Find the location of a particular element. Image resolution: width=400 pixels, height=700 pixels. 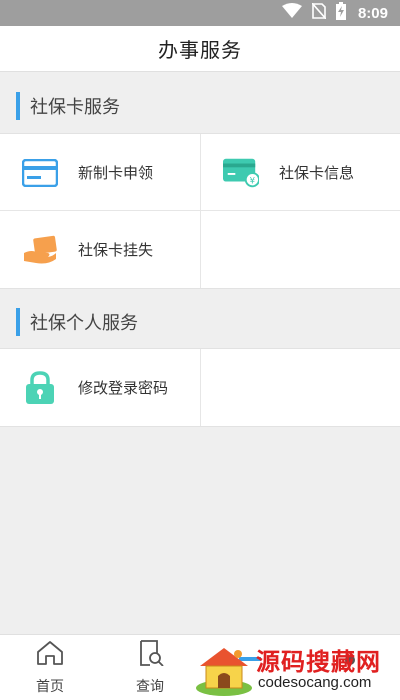

status-bar: 8:09 is located at coordinates (200, 13).